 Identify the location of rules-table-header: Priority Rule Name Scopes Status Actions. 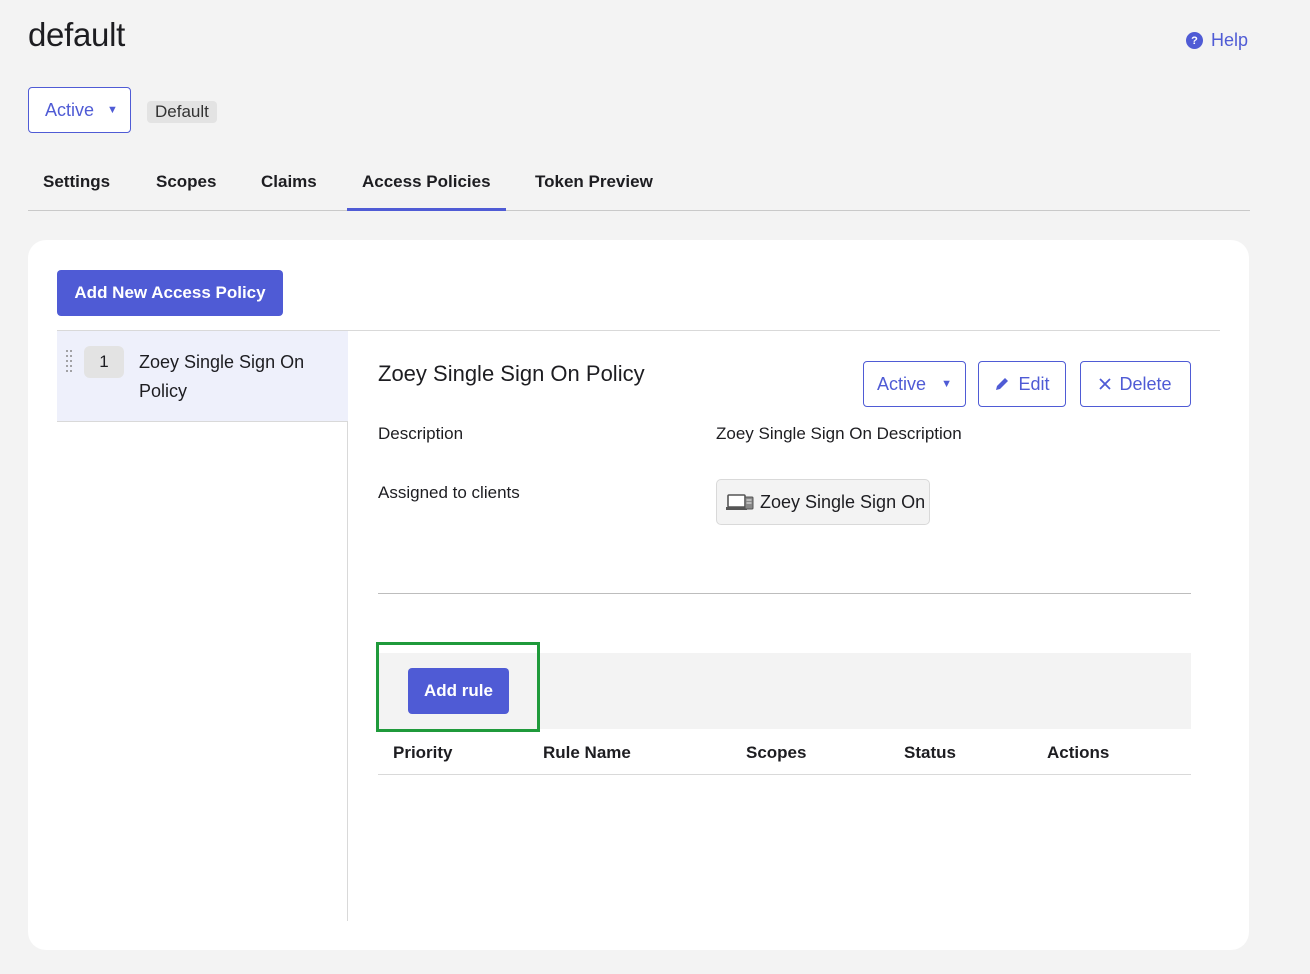
(784, 752).